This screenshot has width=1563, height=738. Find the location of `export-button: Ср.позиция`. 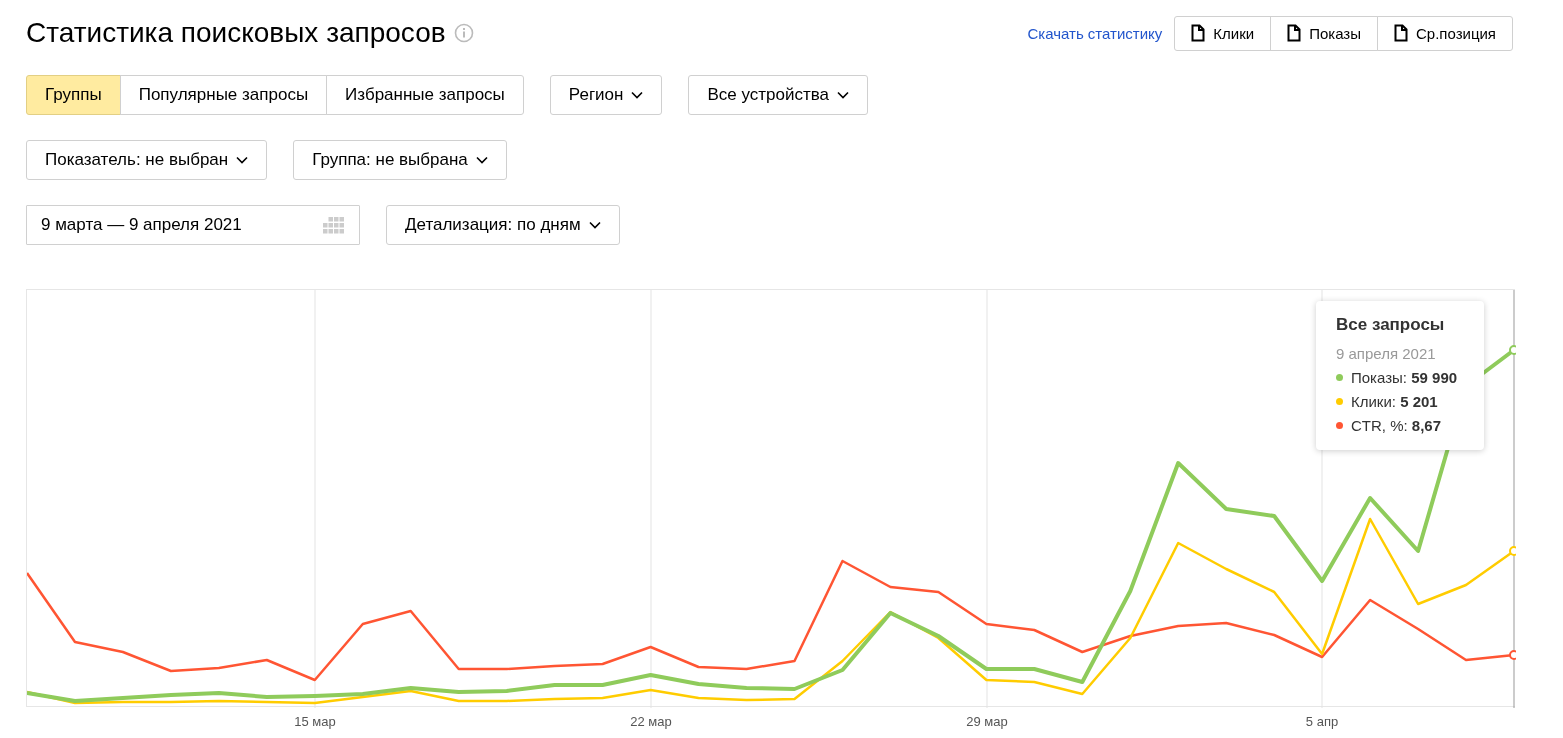

export-button: Ср.позиция is located at coordinates (1445, 33).